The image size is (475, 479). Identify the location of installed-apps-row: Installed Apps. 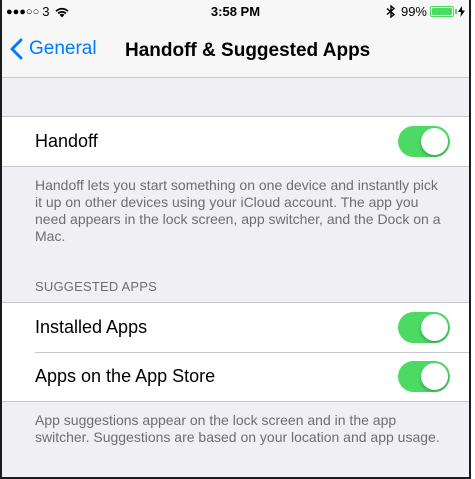
(235, 327).